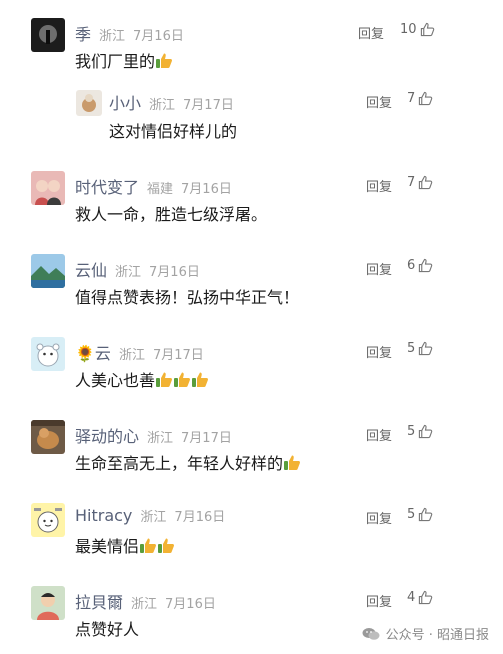 This screenshot has height=654, width=503. What do you see at coordinates (171, 214) in the screenshot?
I see `comment-text: 救人一命，胜造七级浮屠。` at bounding box center [171, 214].